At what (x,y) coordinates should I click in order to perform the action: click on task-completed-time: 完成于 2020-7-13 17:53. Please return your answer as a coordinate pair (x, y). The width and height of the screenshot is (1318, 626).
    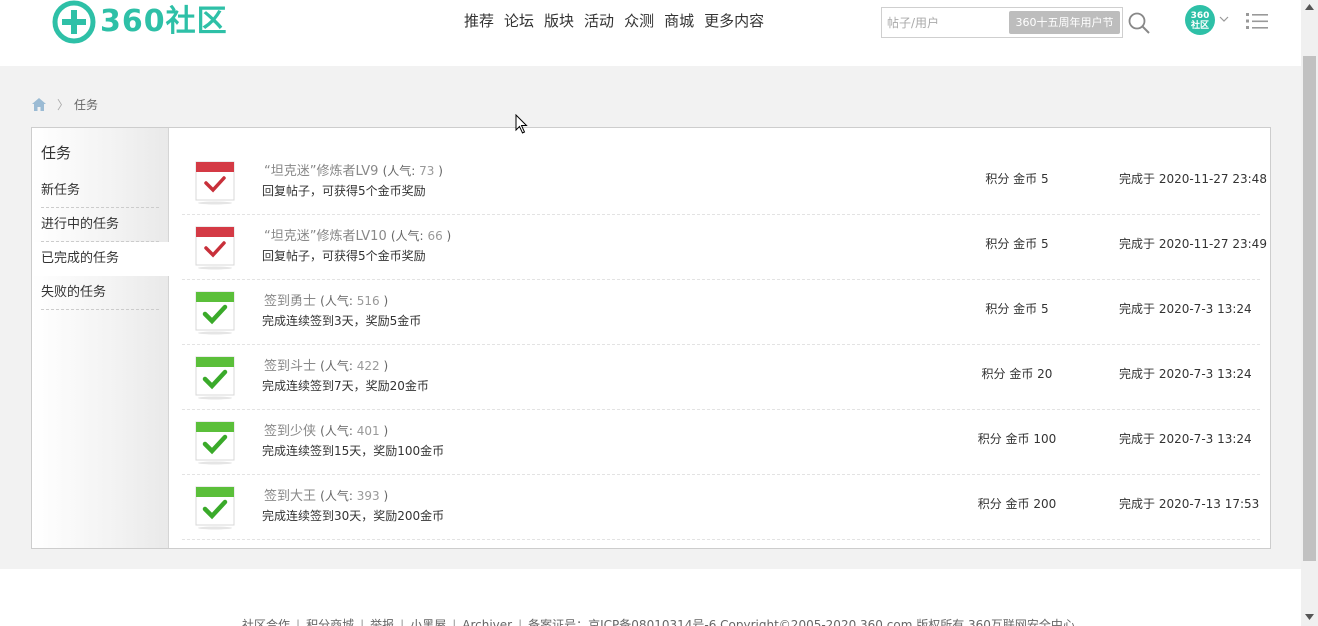
    Looking at the image, I should click on (1189, 504).